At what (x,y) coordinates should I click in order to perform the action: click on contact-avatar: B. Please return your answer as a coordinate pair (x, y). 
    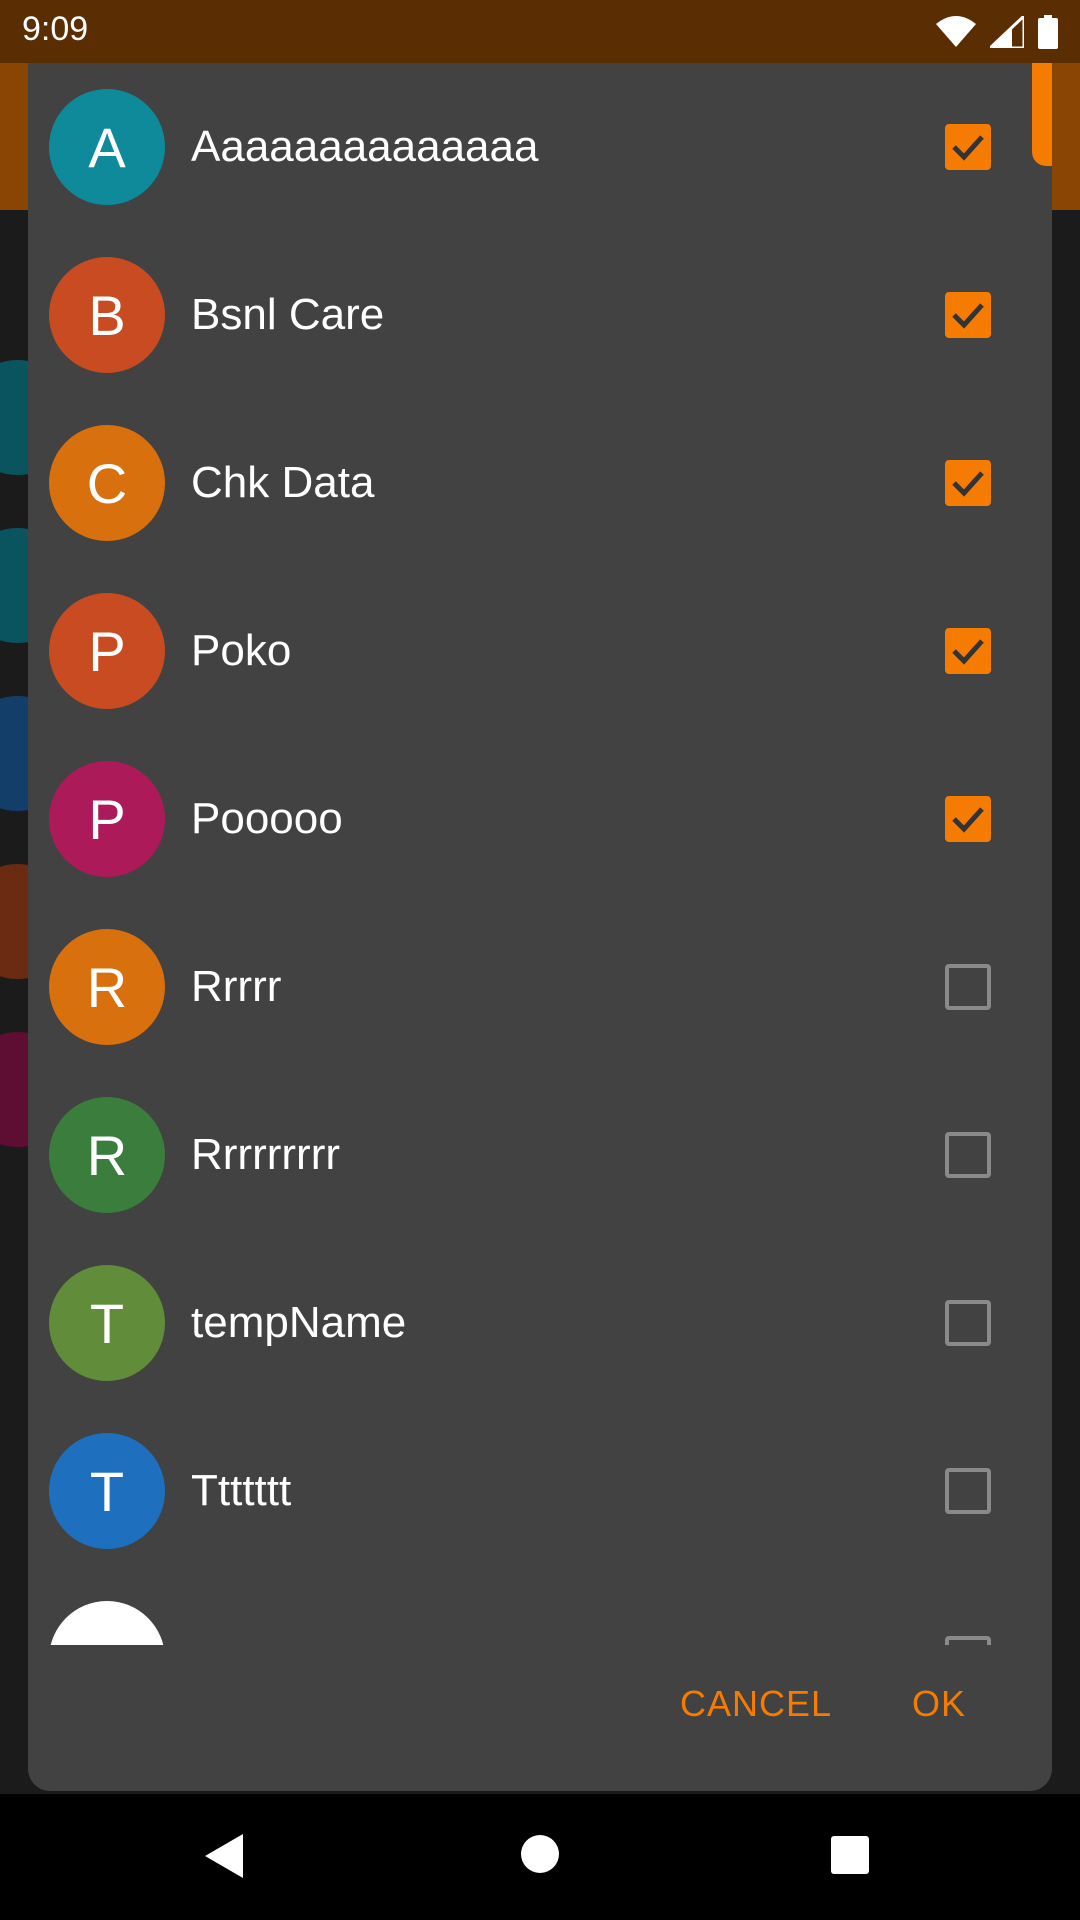
    Looking at the image, I should click on (107, 315).